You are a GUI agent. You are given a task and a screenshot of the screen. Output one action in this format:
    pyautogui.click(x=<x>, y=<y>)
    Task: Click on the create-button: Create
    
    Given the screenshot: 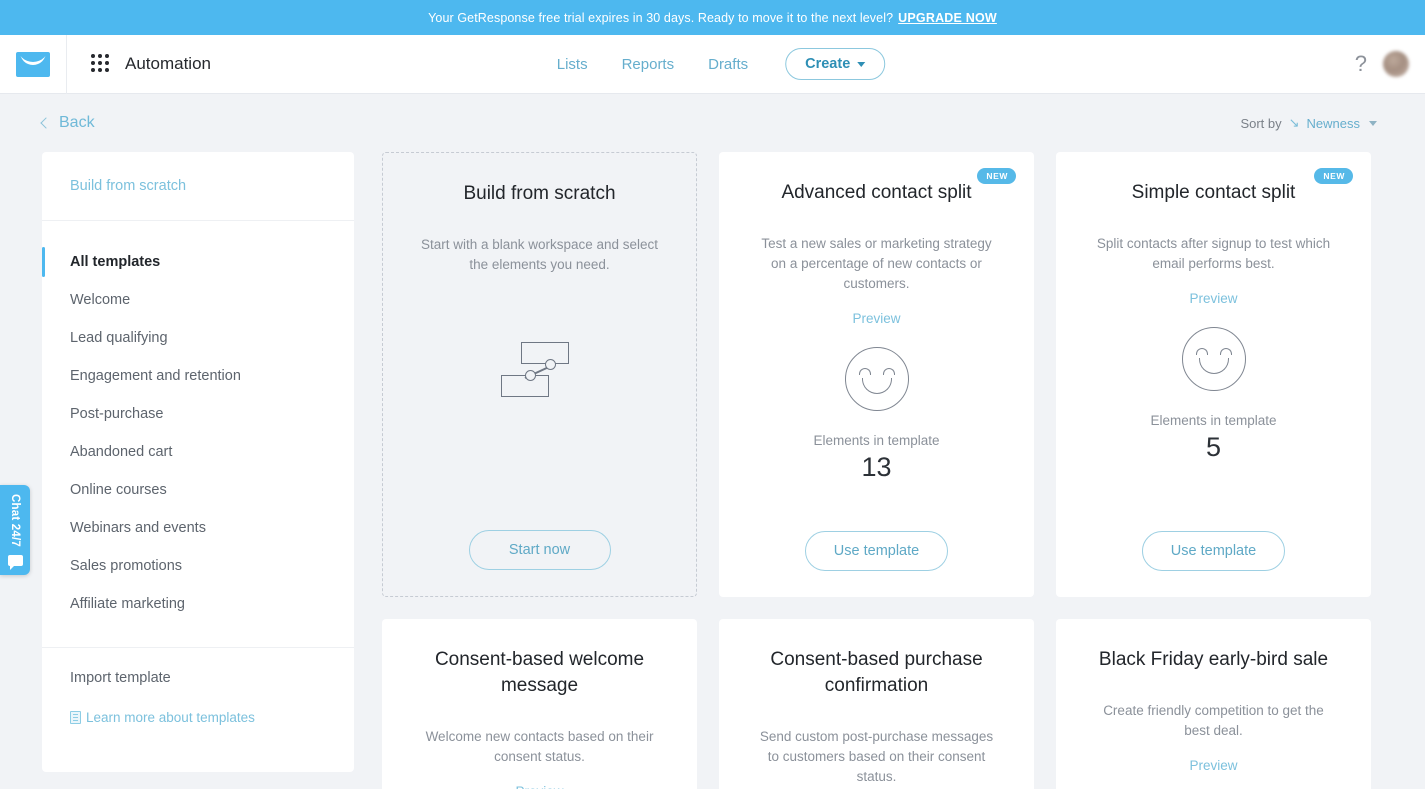 What is the action you would take?
    pyautogui.click(x=835, y=64)
    